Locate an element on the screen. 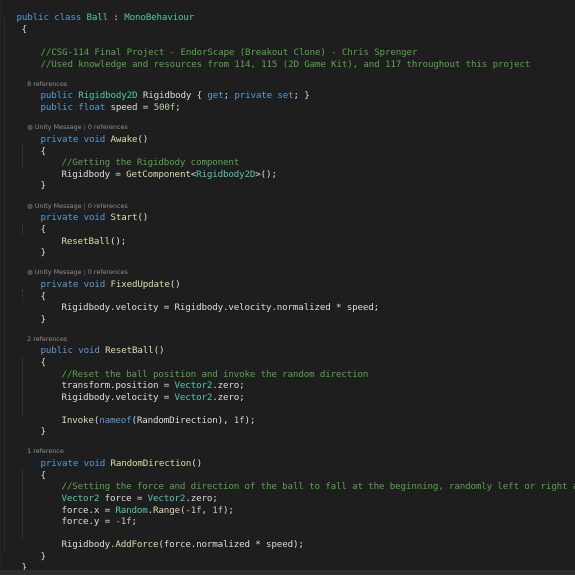 This screenshot has width=575, height=575. code-line-resetball-signature: public void ResetBall() is located at coordinates (92, 344).